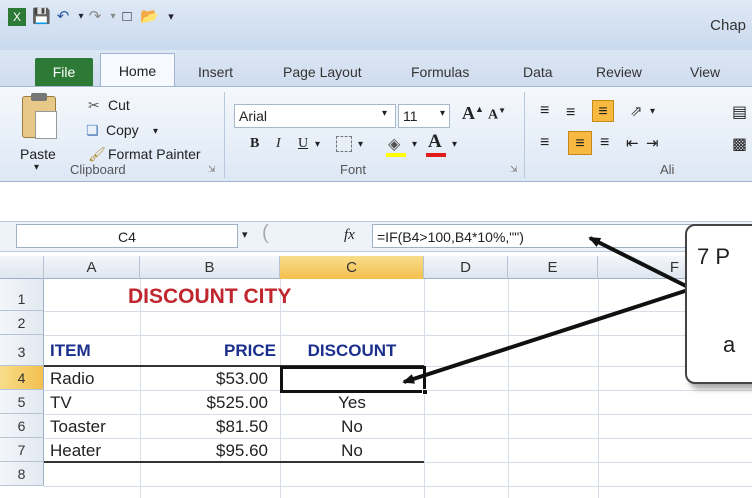 The width and height of the screenshot is (752, 498). I want to click on callout-arrows, so click(545, 310).